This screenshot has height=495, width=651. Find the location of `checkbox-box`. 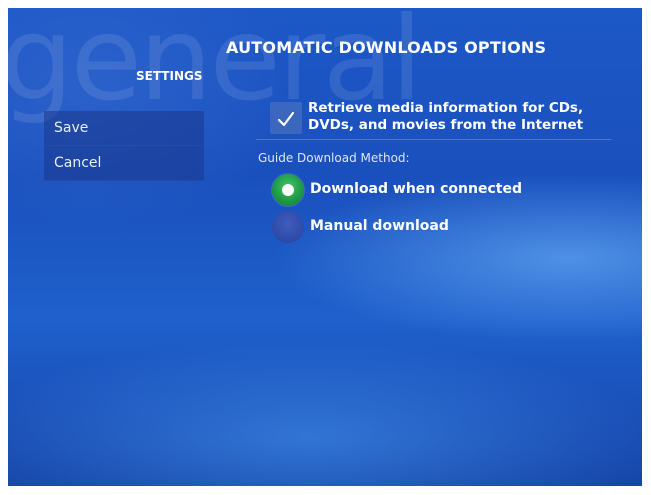

checkbox-box is located at coordinates (286, 118).